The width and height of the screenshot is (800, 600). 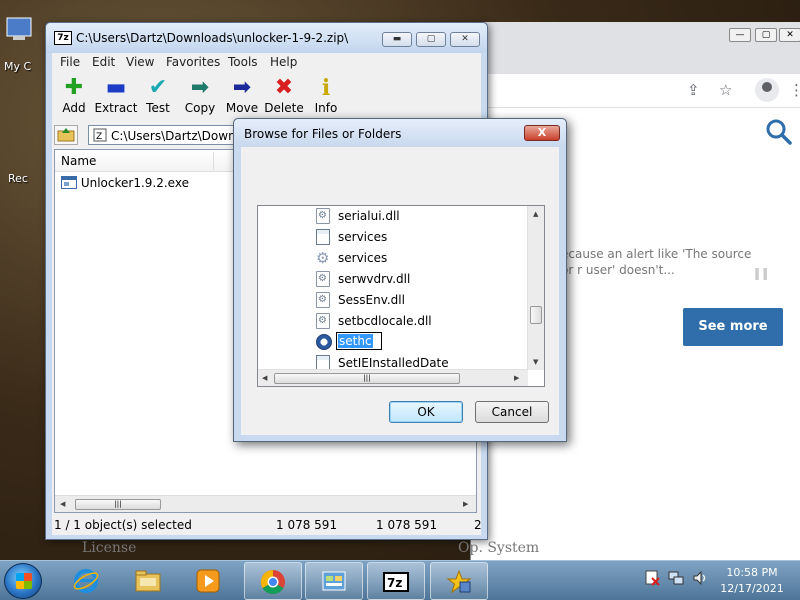 I want to click on os-heading: Op. System, so click(x=499, y=548).